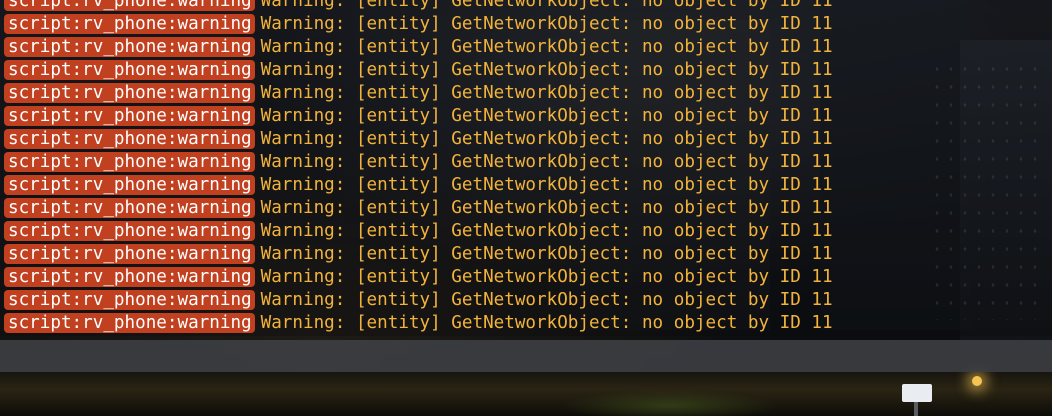 The height and width of the screenshot is (416, 1052). I want to click on street-sign, so click(917, 393).